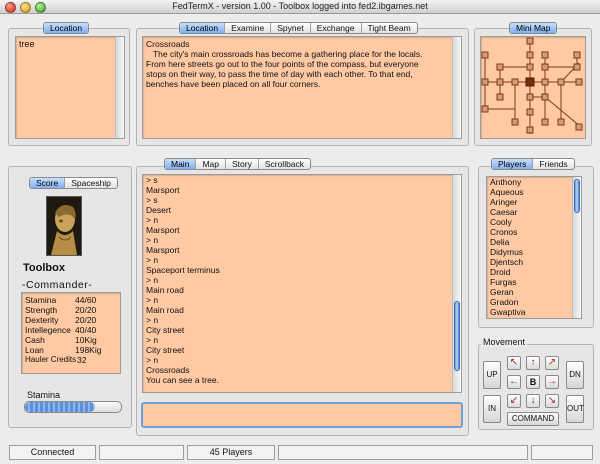 The width and height of the screenshot is (600, 464). Describe the element at coordinates (534, 192) in the screenshot. I see `player-list-item: Aqueous` at that location.